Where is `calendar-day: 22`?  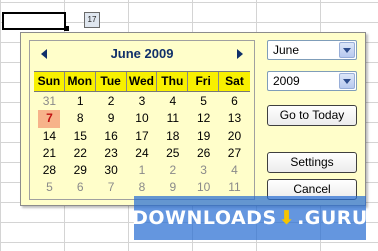 calendar-day: 22 is located at coordinates (80, 153).